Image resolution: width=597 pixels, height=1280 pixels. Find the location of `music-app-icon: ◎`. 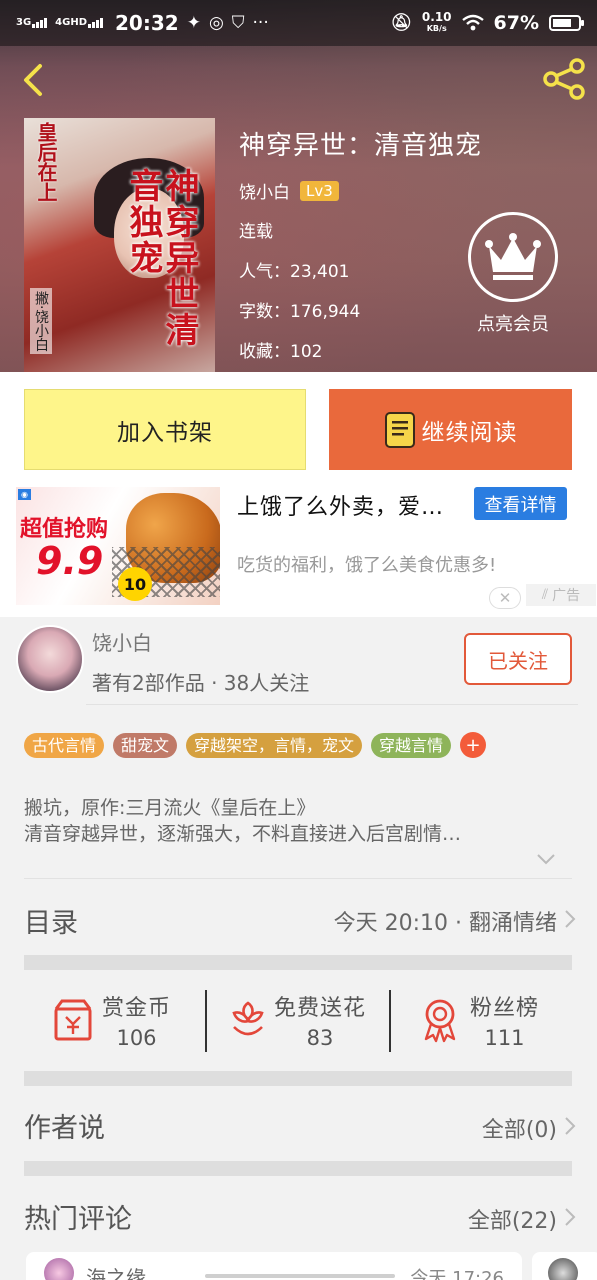

music-app-icon: ◎ is located at coordinates (216, 23).